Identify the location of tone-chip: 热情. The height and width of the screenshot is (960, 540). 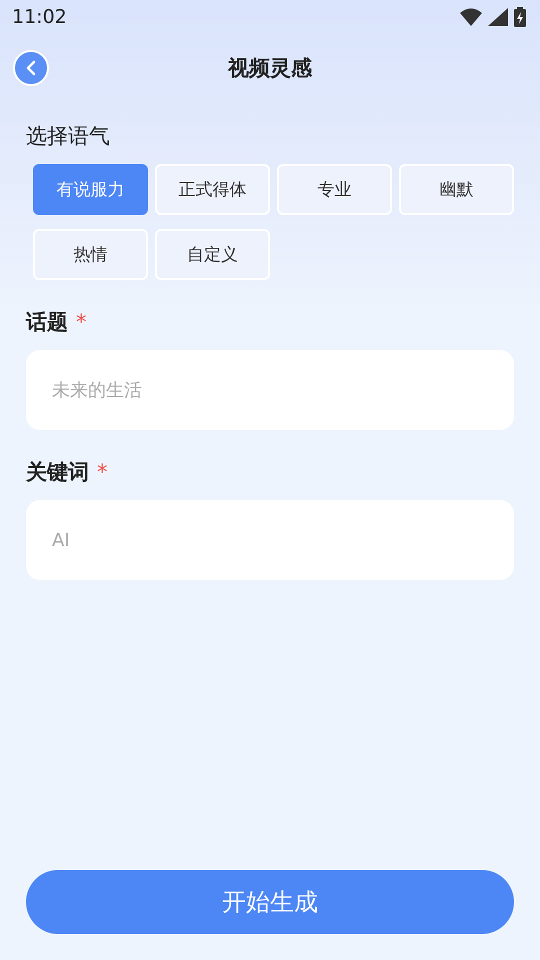
(90, 254).